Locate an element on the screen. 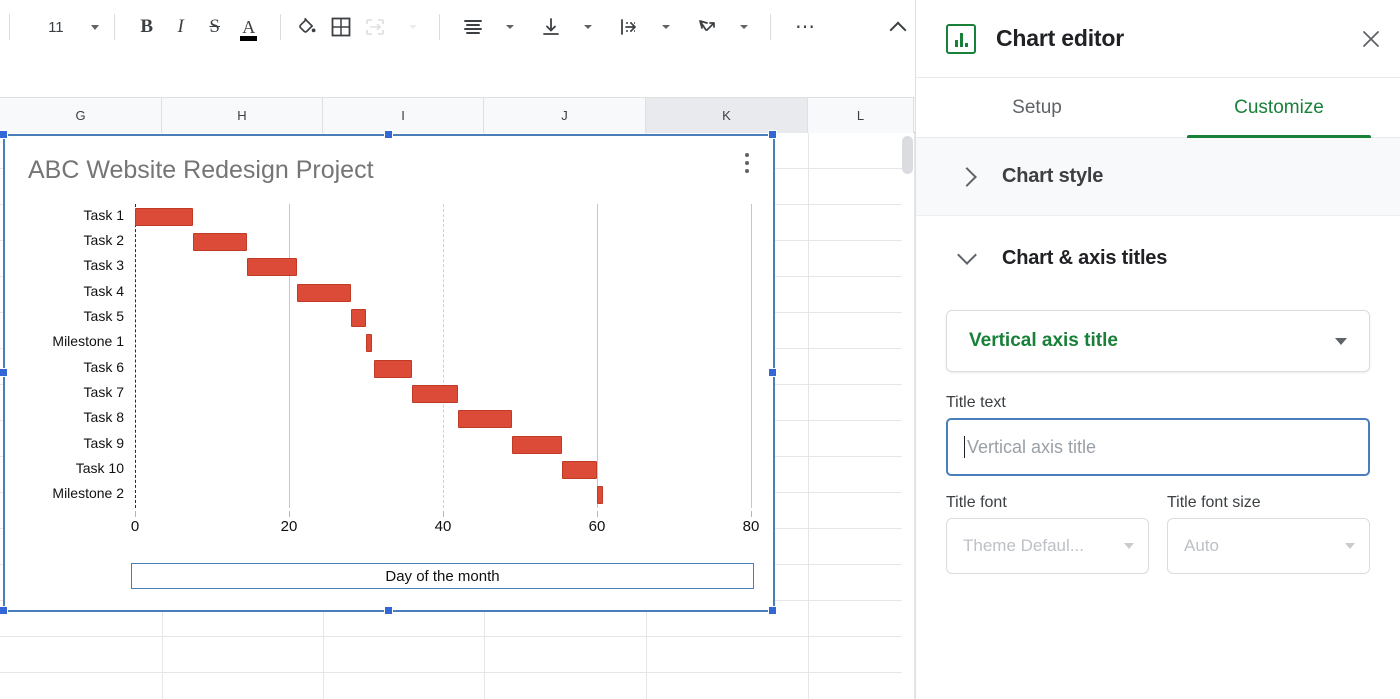 The image size is (1400, 699). chart-editor-tabs: Setup Customize is located at coordinates (1158, 108).